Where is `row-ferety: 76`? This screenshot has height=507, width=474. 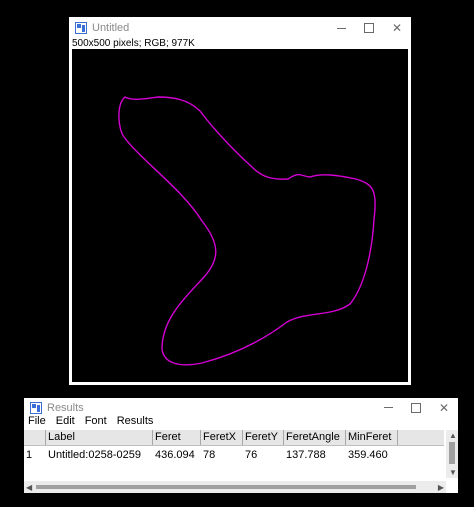 row-ferety: 76 is located at coordinates (251, 455).